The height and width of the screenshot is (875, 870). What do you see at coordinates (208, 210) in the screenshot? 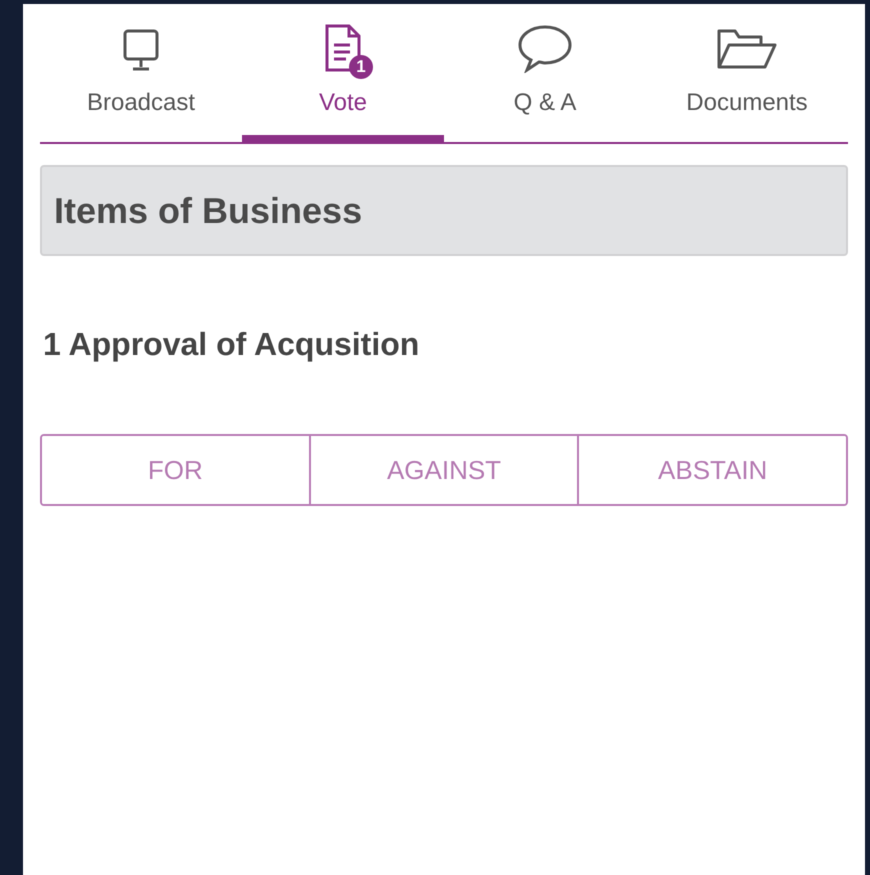
I see `section-title: Items of Business` at bounding box center [208, 210].